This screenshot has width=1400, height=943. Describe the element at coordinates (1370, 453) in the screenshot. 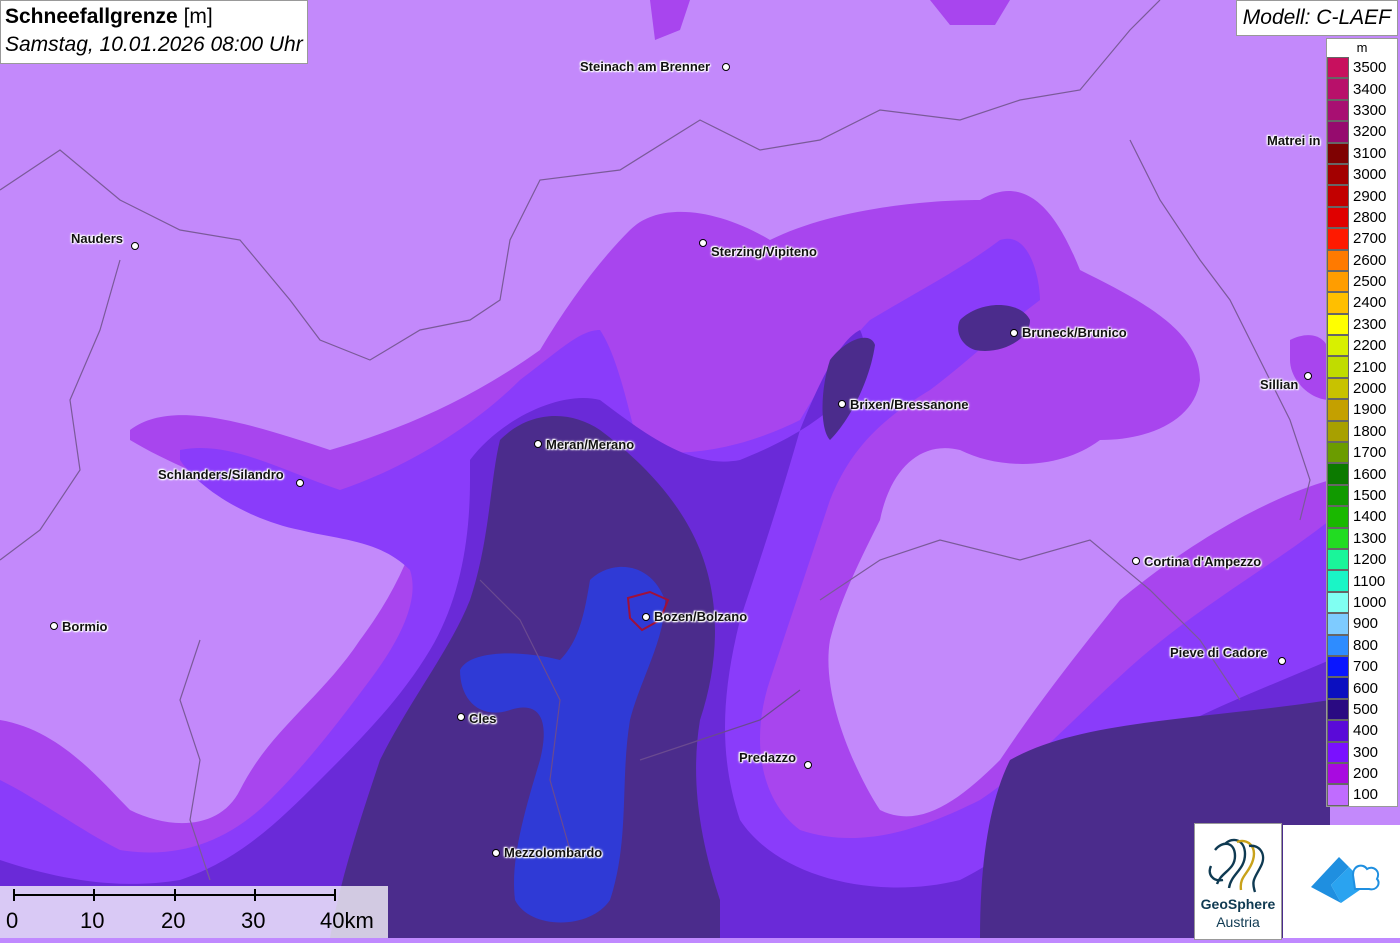

I see `legend-label: 1700` at that location.